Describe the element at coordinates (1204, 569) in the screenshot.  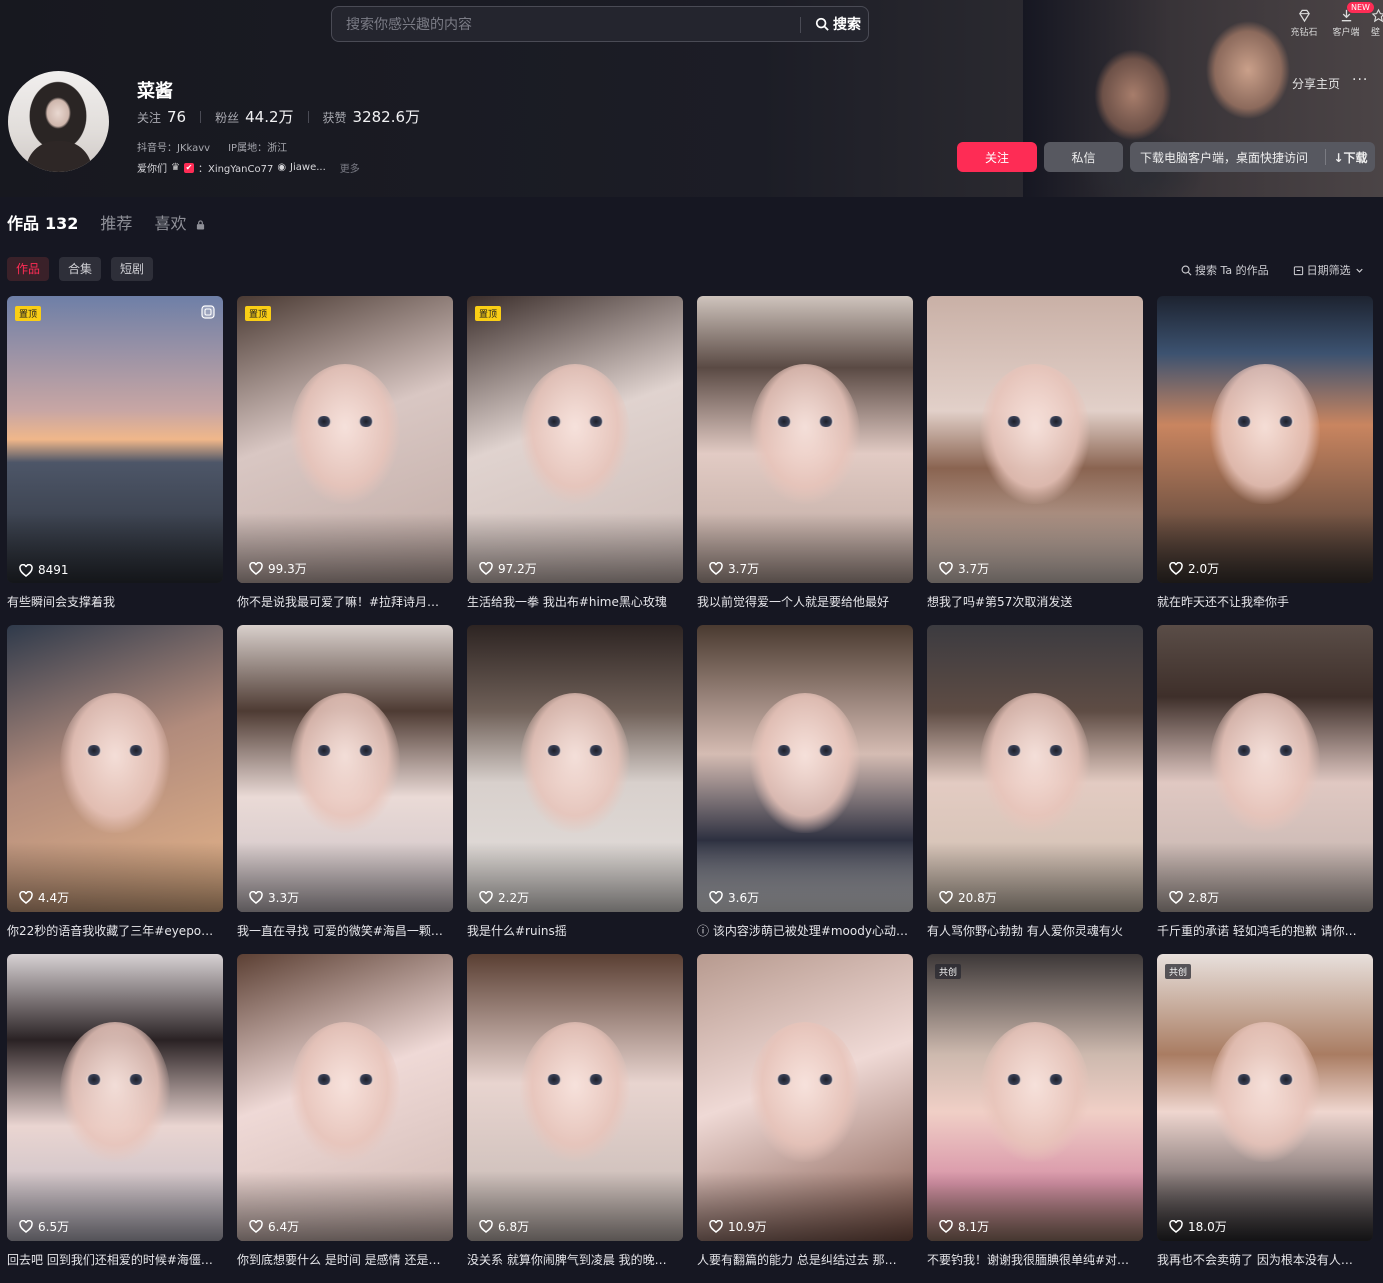
I see `like-count-value: 2.0万` at that location.